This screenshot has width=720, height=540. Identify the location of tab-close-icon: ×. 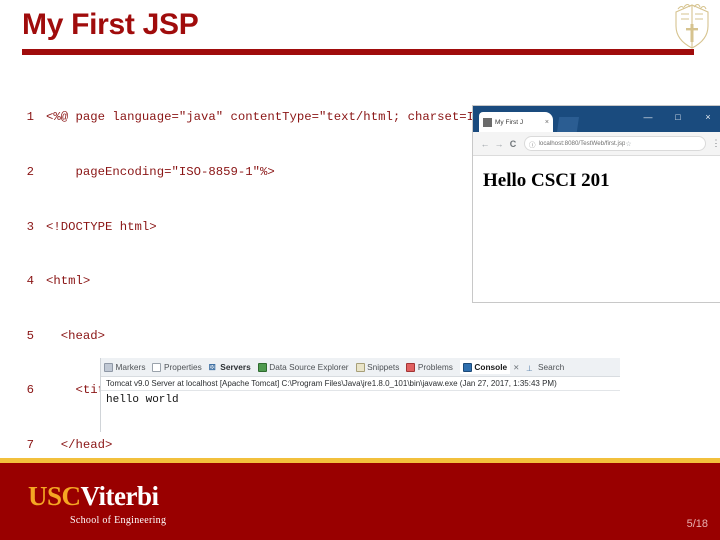
(546, 122).